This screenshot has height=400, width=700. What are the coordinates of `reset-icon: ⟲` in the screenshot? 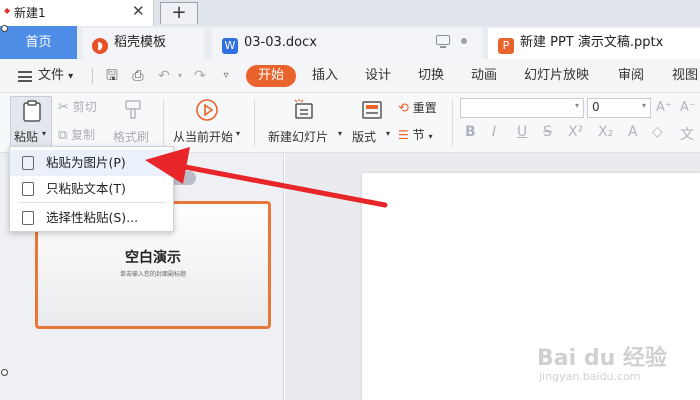 It's located at (403, 108).